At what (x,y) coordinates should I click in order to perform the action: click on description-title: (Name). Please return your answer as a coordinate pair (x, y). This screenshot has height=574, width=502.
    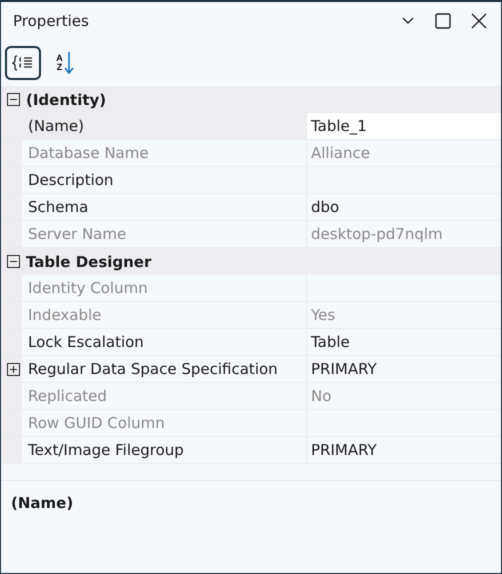
    Looking at the image, I should click on (42, 503).